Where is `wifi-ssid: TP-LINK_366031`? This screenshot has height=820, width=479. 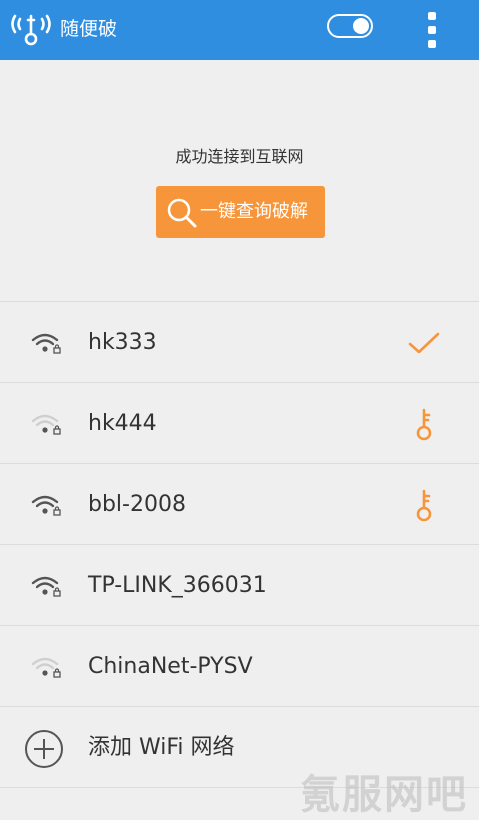 wifi-ssid: TP-LINK_366031 is located at coordinates (177, 585).